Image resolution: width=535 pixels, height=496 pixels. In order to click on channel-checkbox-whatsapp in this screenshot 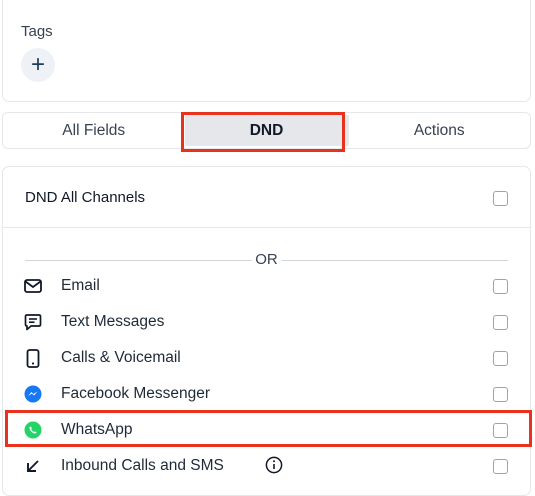, I will do `click(500, 430)`.